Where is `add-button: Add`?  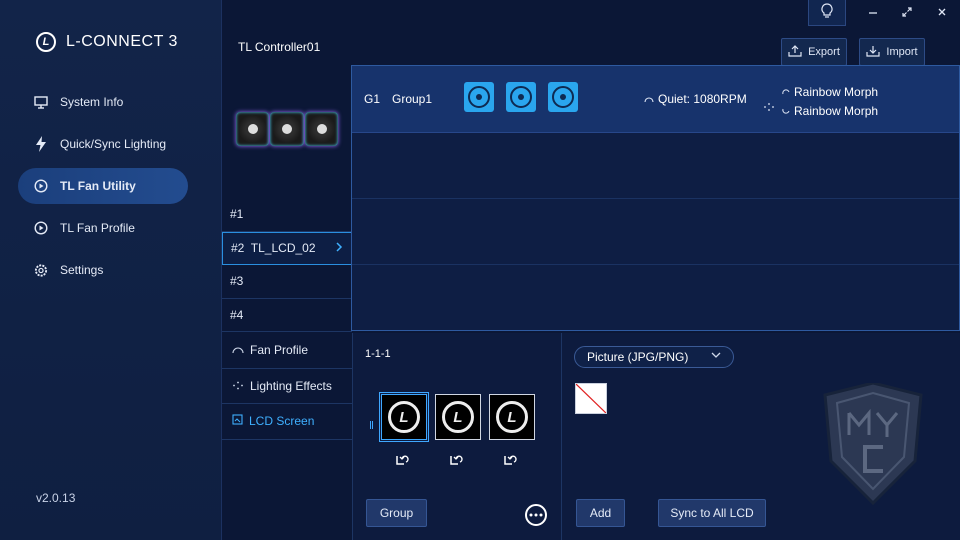 add-button: Add is located at coordinates (600, 513).